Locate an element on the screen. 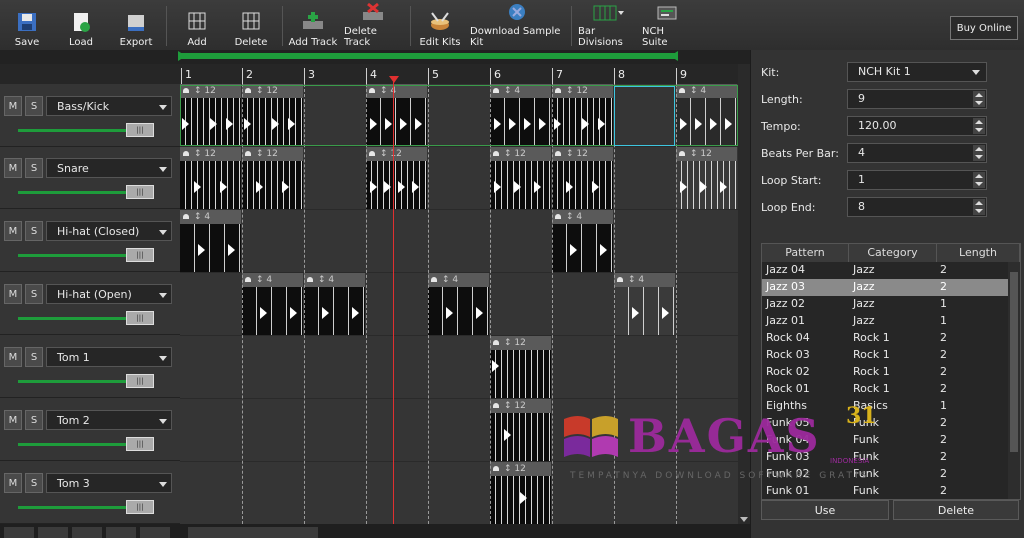 This screenshot has height=538, width=1024. track-instrument-select: Hi-hat (Closed) is located at coordinates (109, 231).